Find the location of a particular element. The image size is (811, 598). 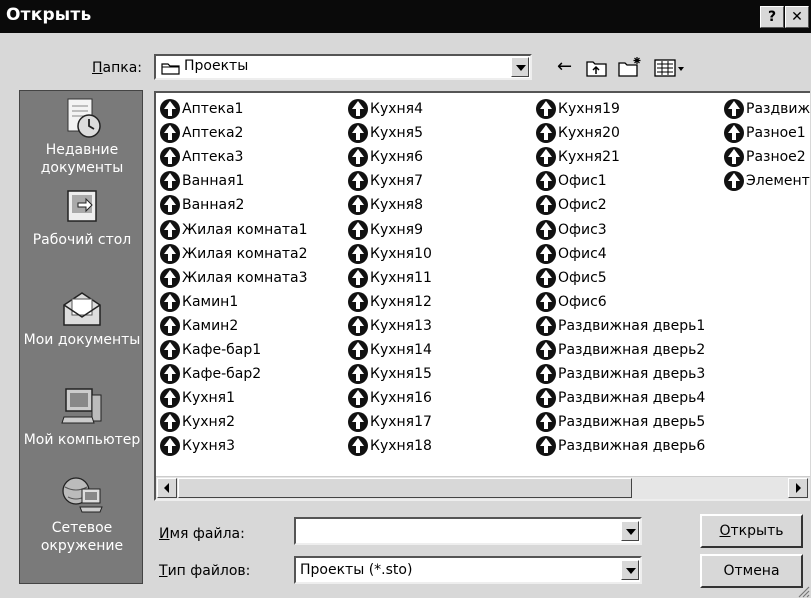

scroll-right-button is located at coordinates (798, 488).